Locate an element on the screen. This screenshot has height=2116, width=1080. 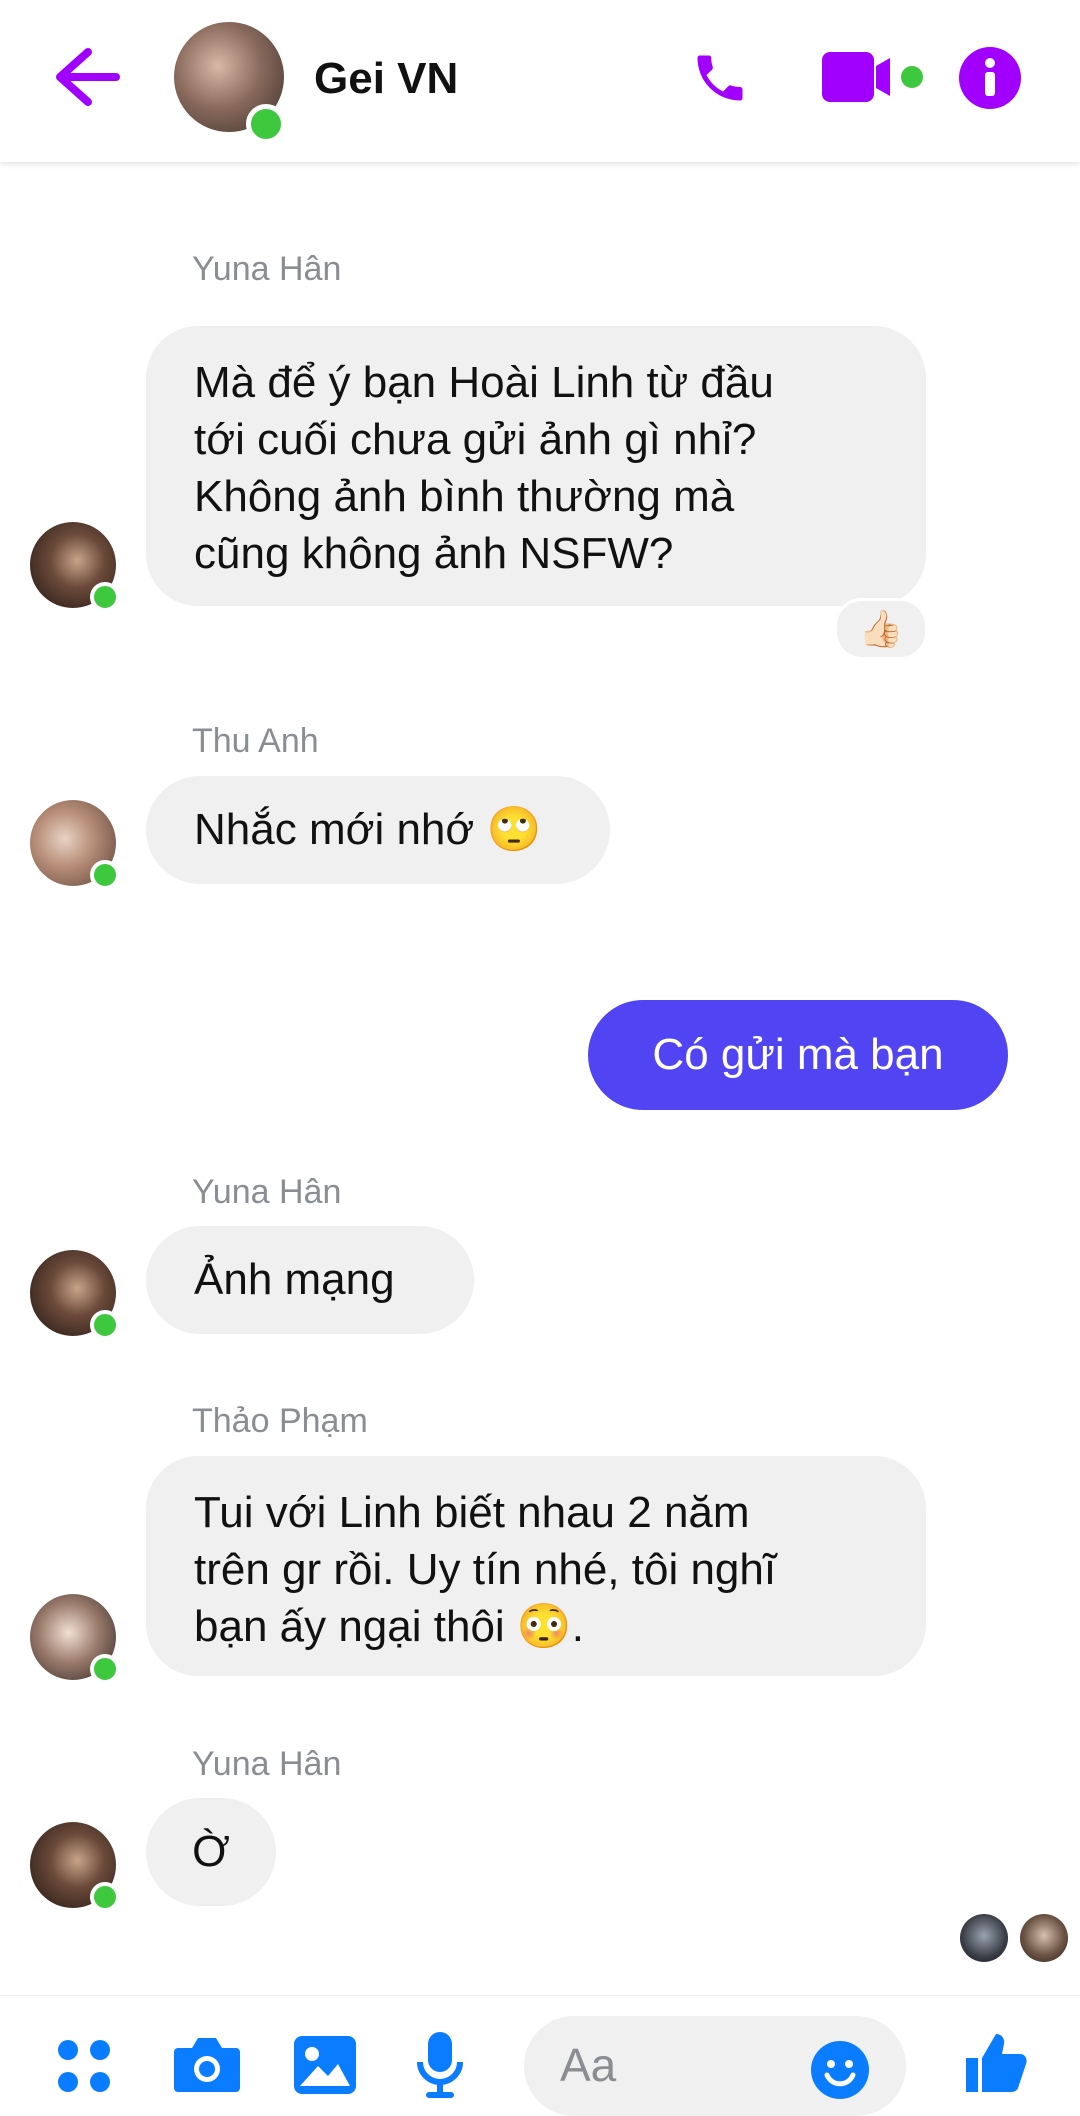
message-line: Nhắc mới nhớ 🙄 is located at coordinates (368, 829).